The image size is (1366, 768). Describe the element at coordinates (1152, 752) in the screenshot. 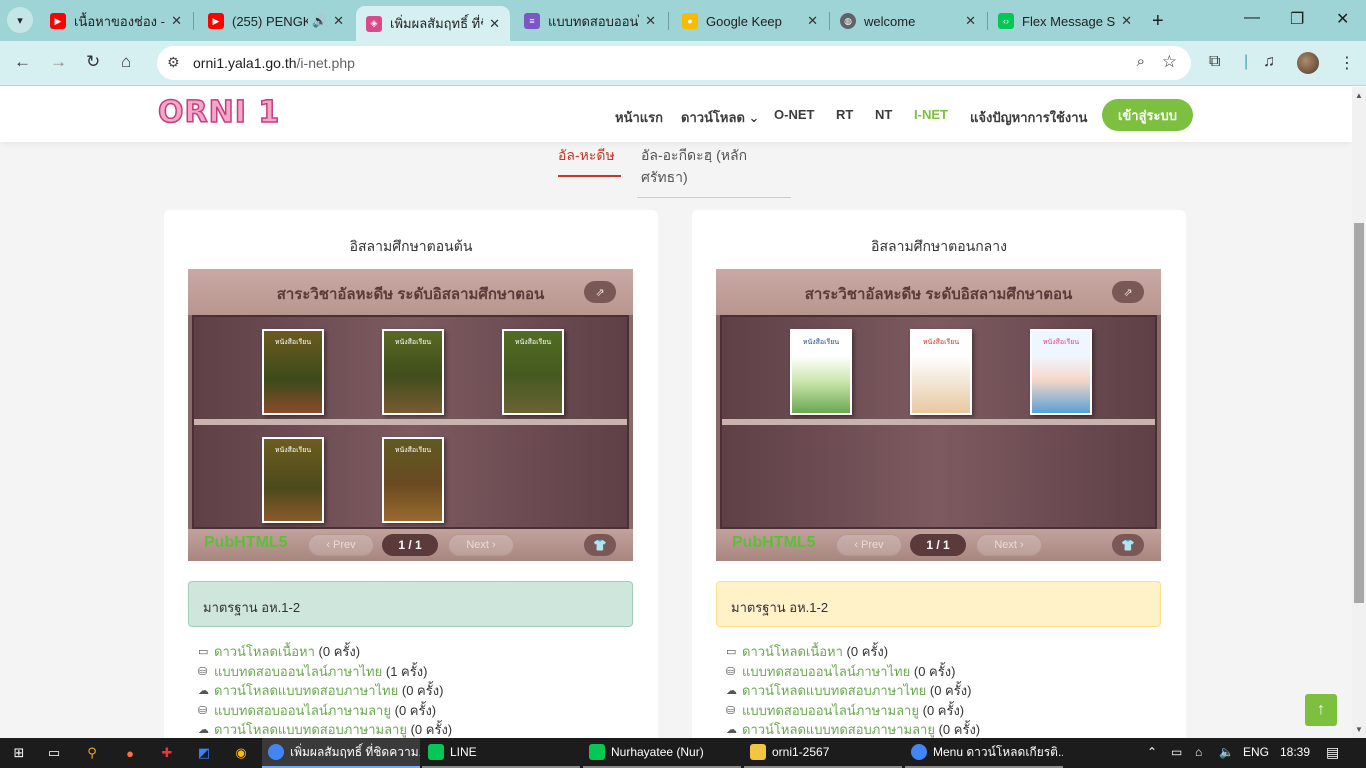

I see `tray-chevron-icon: ⌃` at that location.